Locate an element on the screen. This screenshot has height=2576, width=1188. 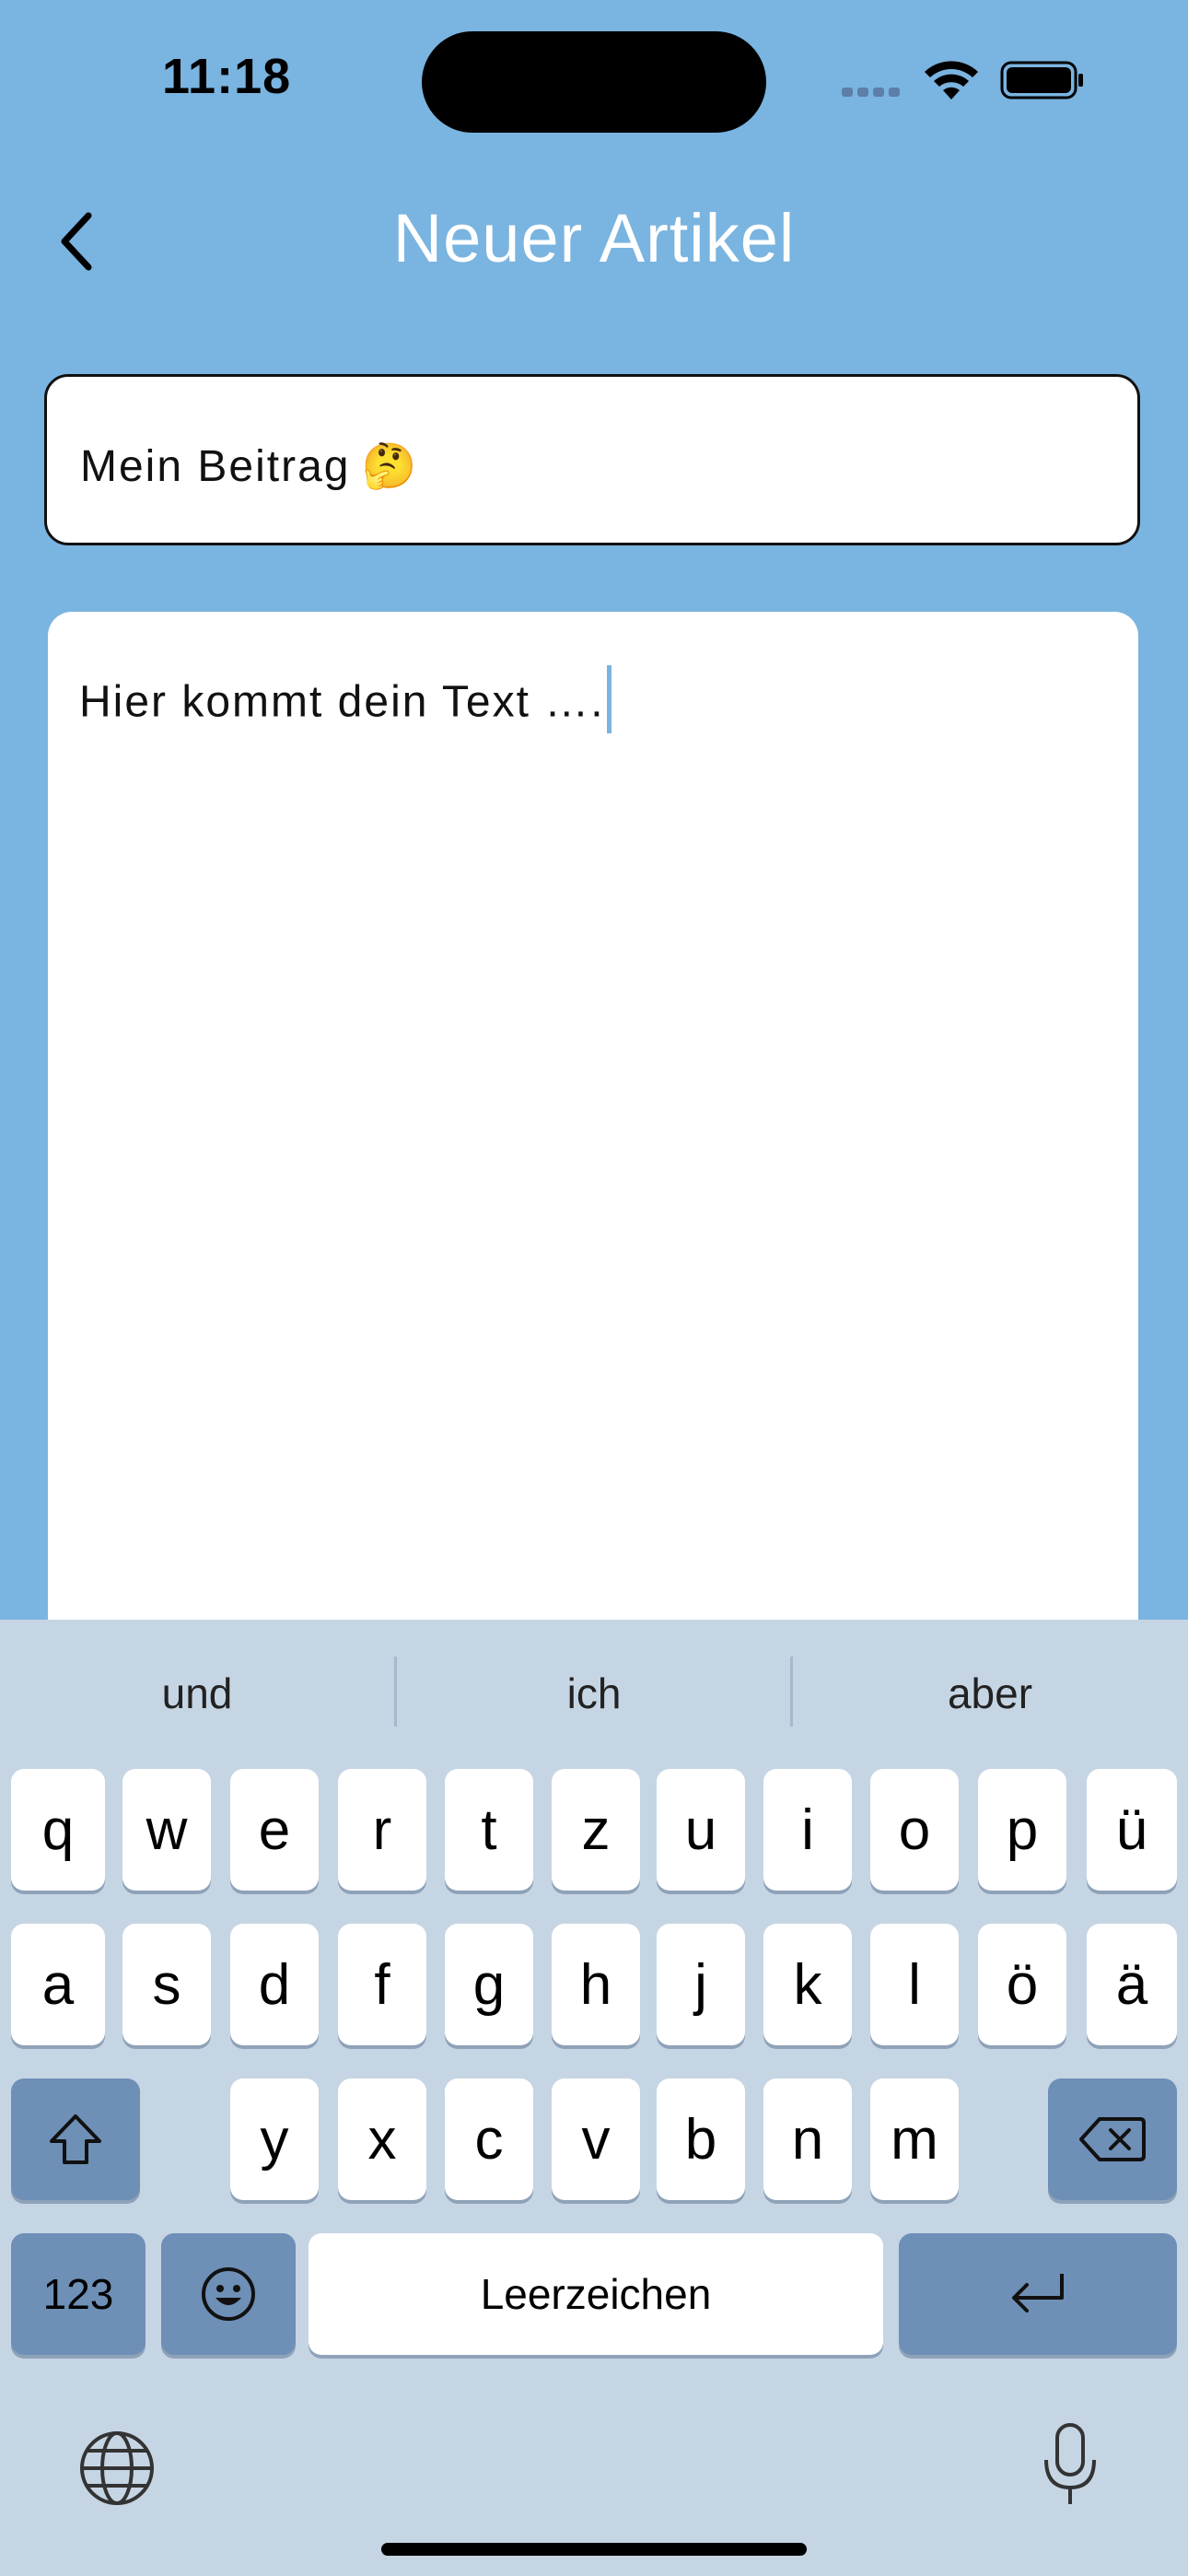
key-g: g is located at coordinates (489, 1985).